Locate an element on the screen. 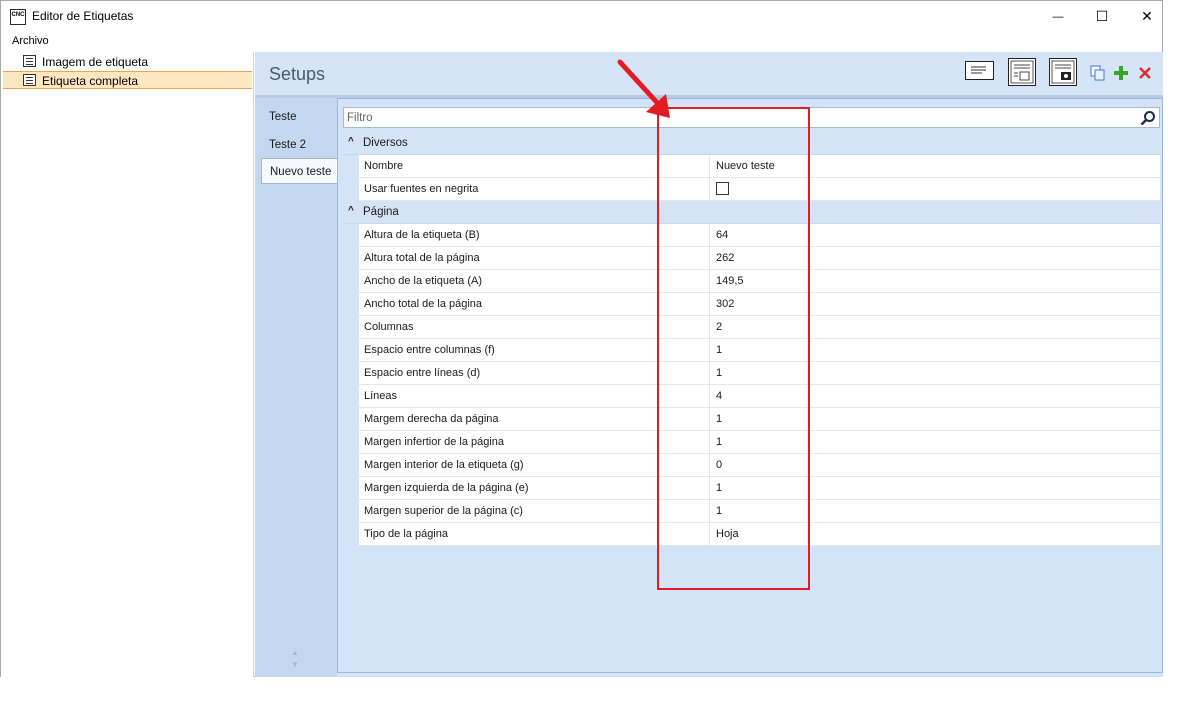 Image resolution: width=1179 pixels, height=702 pixels. close-window-button: ✕ is located at coordinates (1147, 16).